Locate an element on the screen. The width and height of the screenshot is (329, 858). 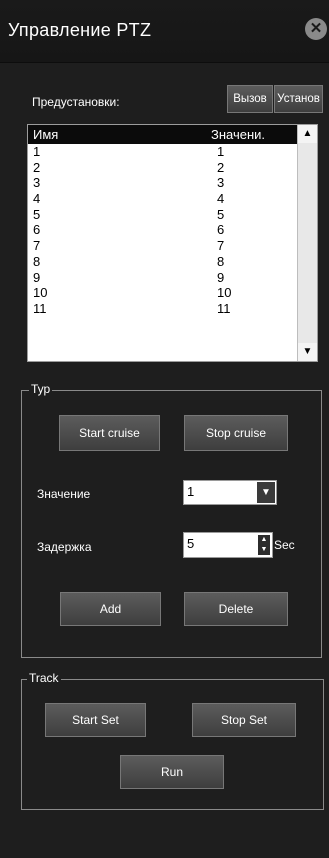
track-group is located at coordinates (172, 744).